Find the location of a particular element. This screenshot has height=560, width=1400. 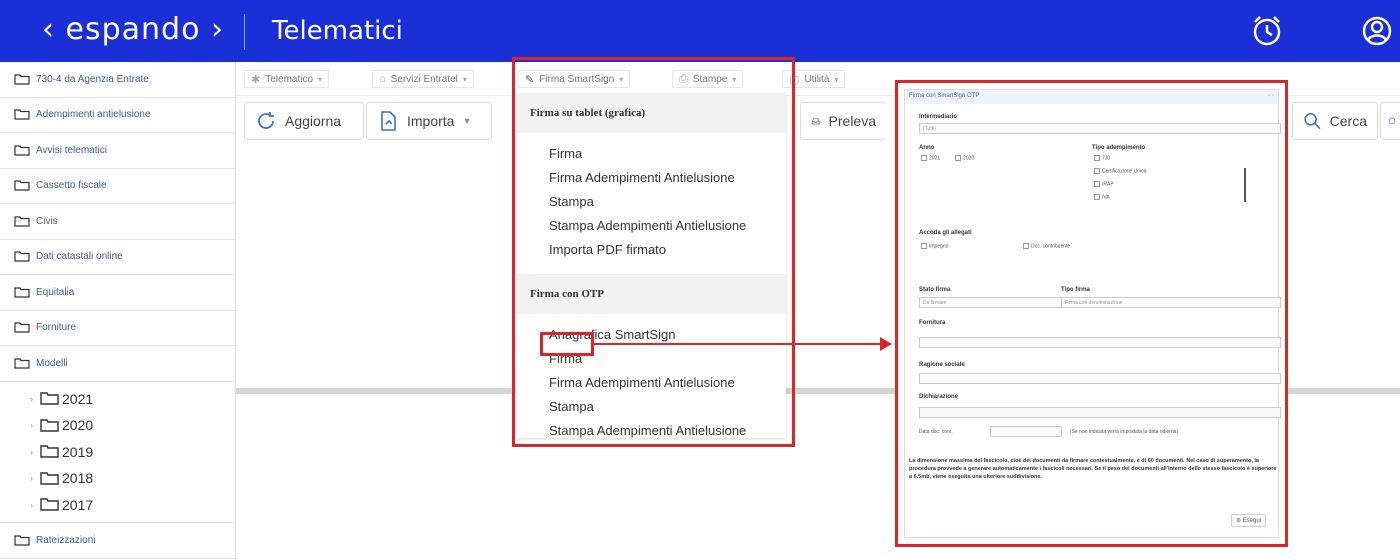

sidebar-subitem-2017: › 2017 is located at coordinates (117, 505).